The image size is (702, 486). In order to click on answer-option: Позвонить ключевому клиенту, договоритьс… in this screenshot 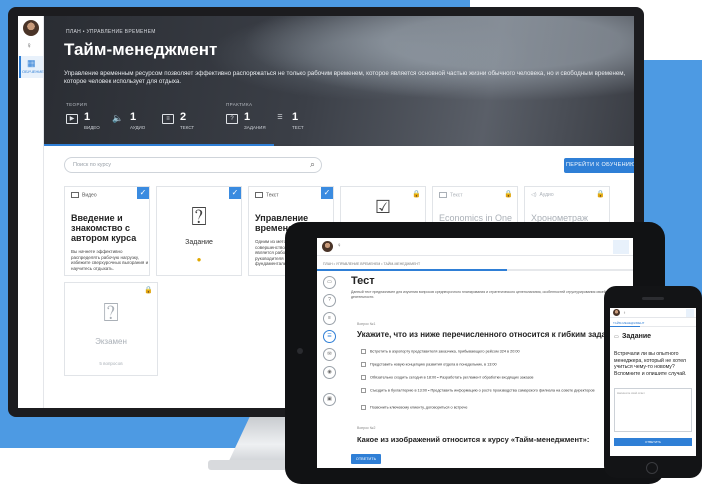, I will do `click(492, 407)`.